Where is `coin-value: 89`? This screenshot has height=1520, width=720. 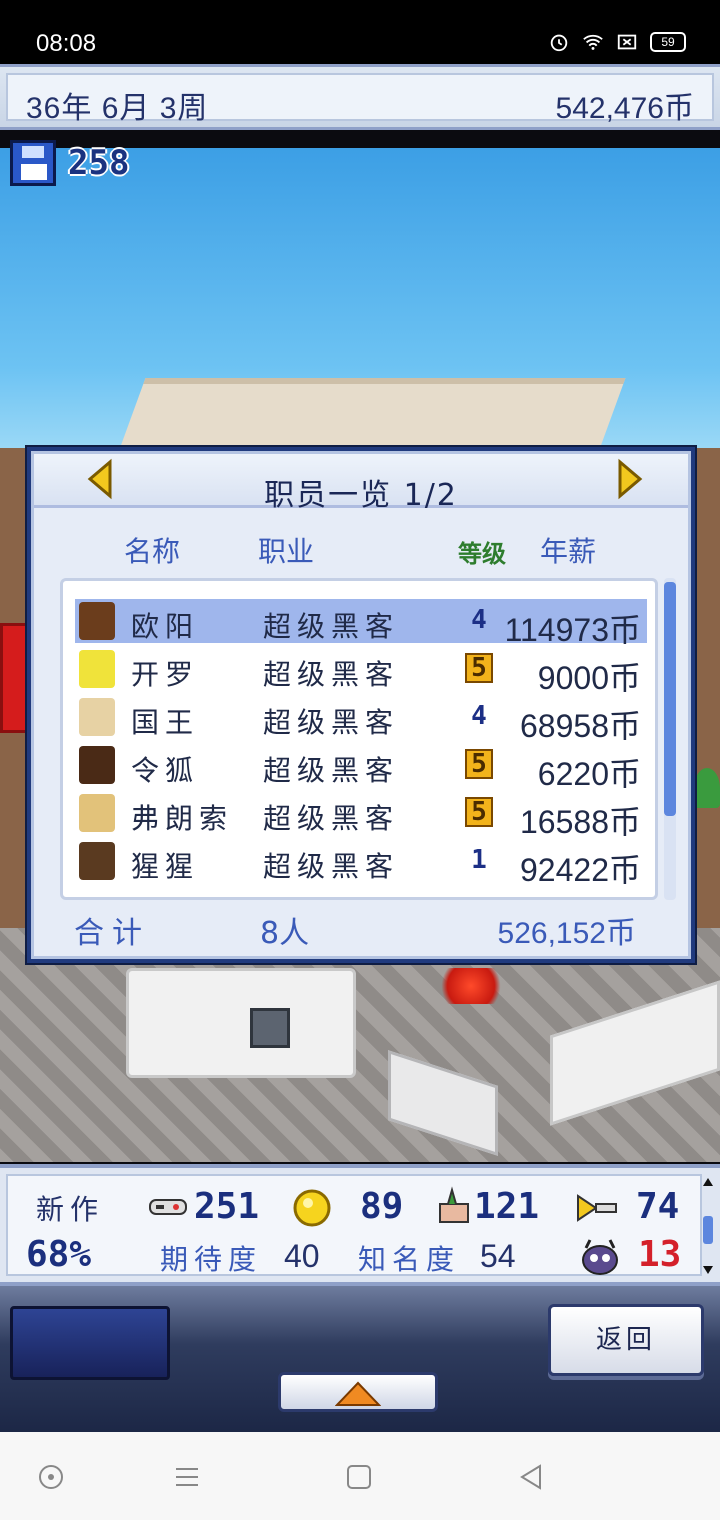
coin-value: 89 is located at coordinates (382, 1206).